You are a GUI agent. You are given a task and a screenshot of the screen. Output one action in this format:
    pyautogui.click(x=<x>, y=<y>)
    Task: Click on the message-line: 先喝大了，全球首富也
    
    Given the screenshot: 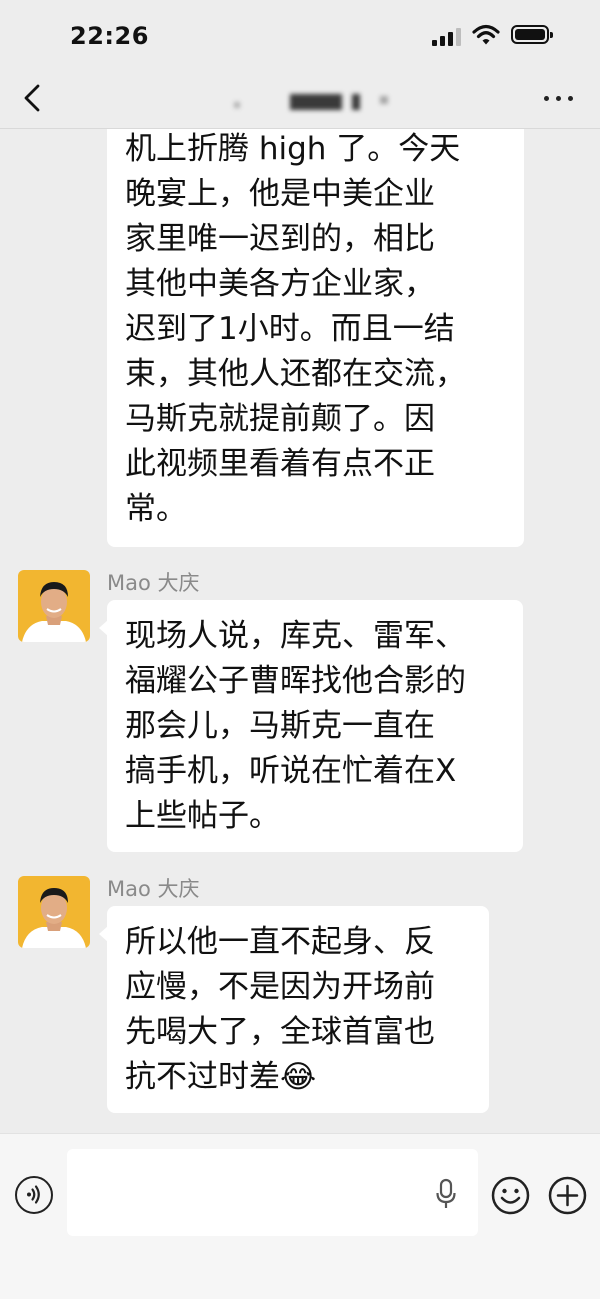 What is the action you would take?
    pyautogui.click(x=280, y=1032)
    